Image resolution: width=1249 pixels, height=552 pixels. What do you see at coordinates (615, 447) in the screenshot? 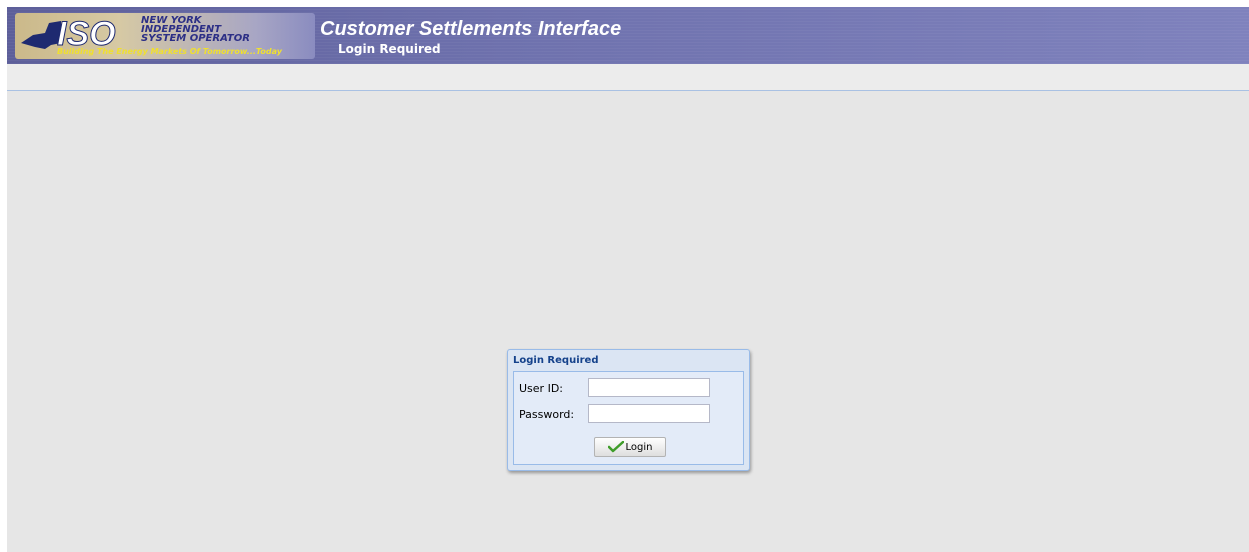
I see `checkmark-icon` at bounding box center [615, 447].